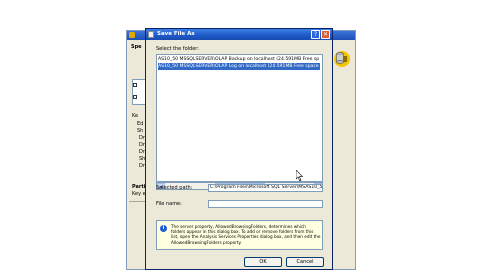  I want to click on file-name-label: File name:, so click(169, 204).